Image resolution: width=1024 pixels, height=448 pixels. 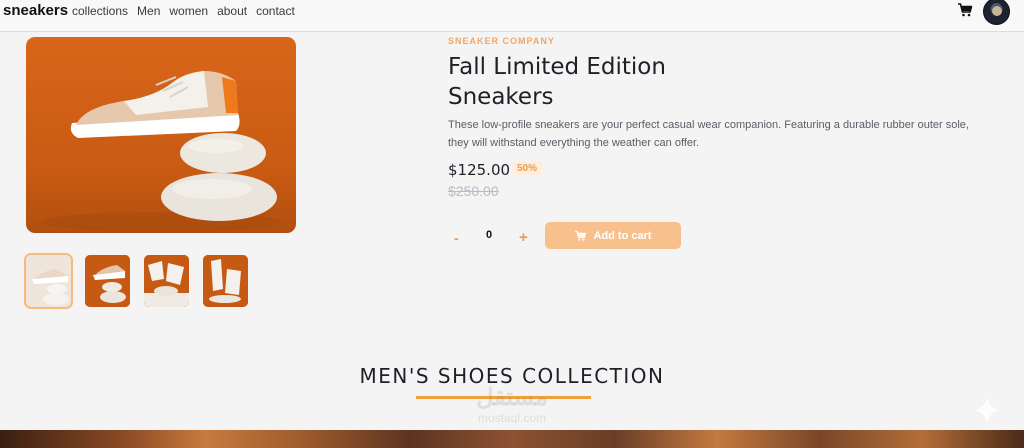 What do you see at coordinates (987, 410) in the screenshot?
I see `sparkle-icon` at bounding box center [987, 410].